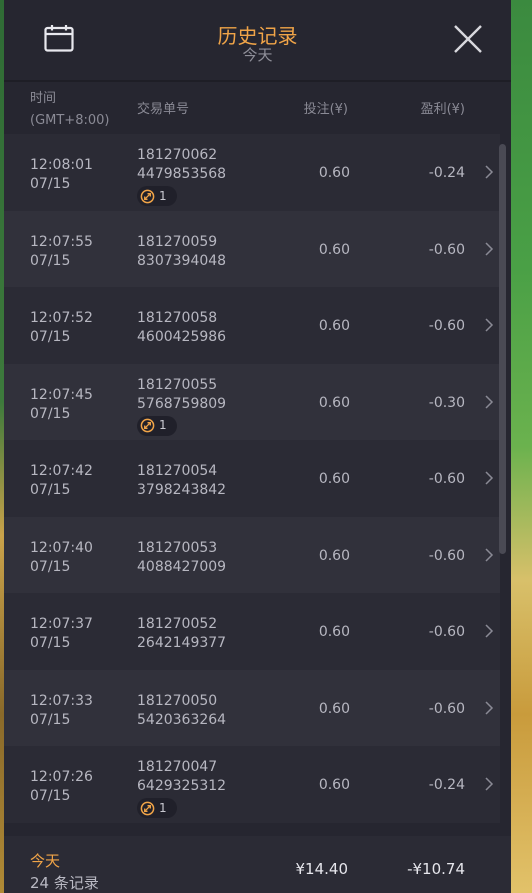 This screenshot has height=893, width=532. What do you see at coordinates (177, 318) in the screenshot?
I see `row-order-line1: 181270058` at bounding box center [177, 318].